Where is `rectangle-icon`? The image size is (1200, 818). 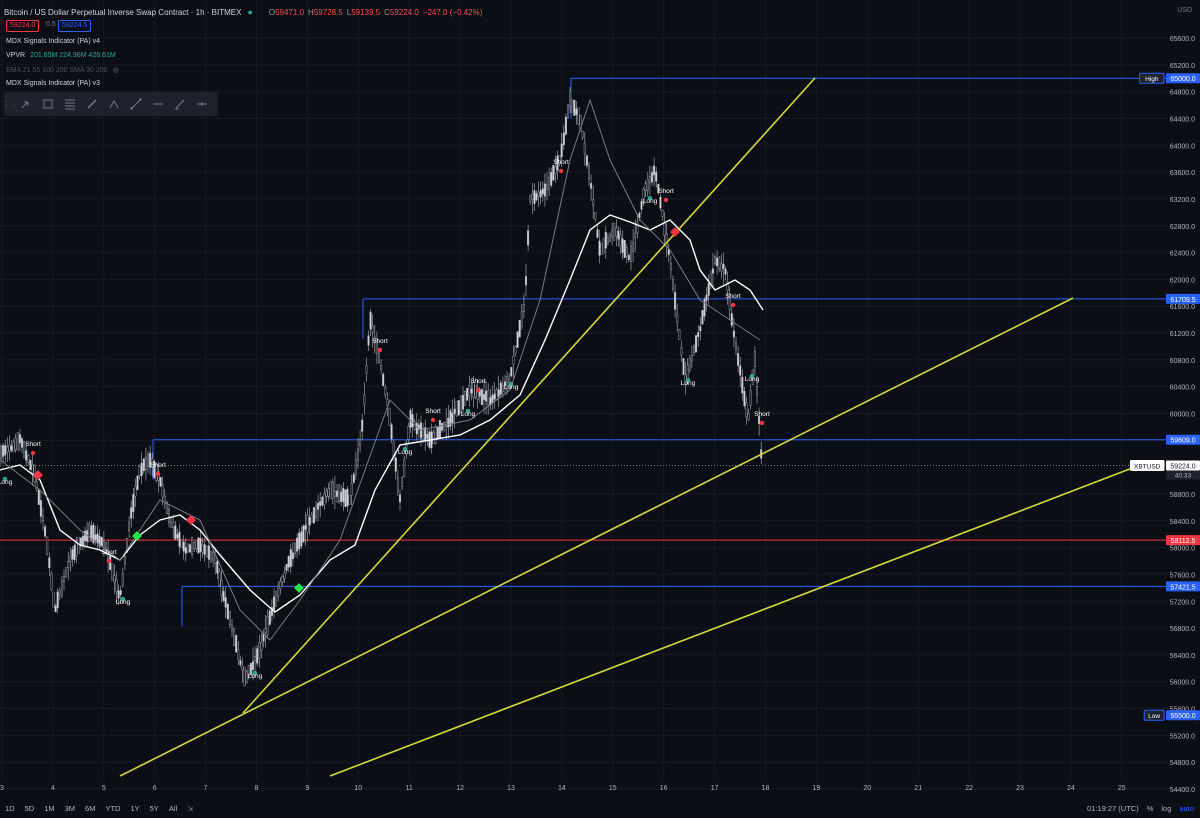
rectangle-icon is located at coordinates (48, 104).